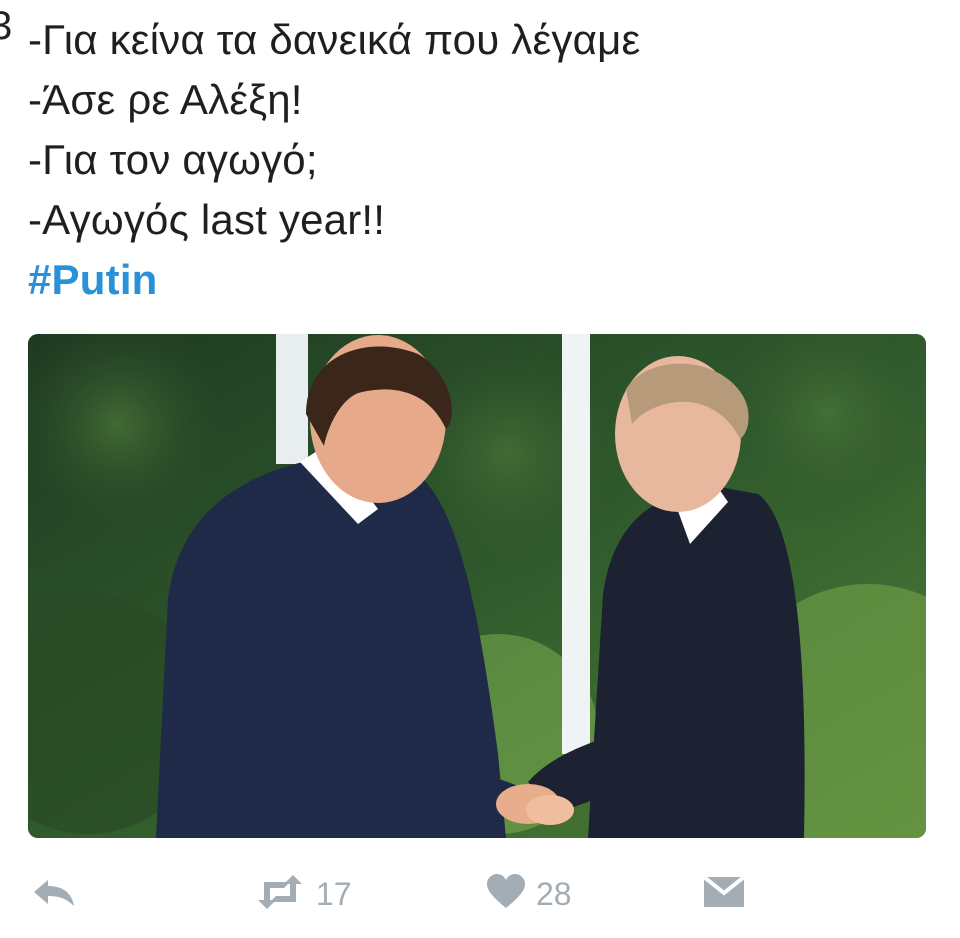  I want to click on tweet-line-3: -Για τον αγωγό;, so click(173, 159).